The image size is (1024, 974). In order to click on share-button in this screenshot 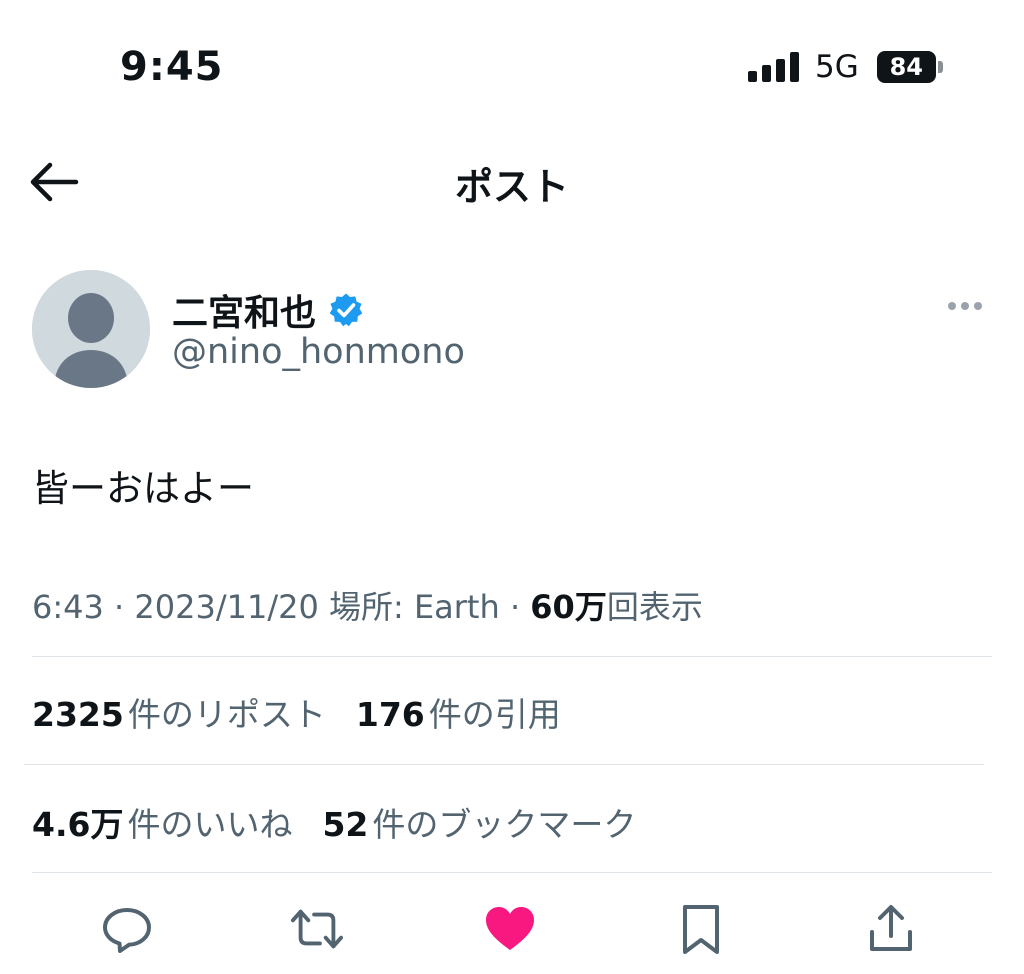, I will do `click(891, 929)`.